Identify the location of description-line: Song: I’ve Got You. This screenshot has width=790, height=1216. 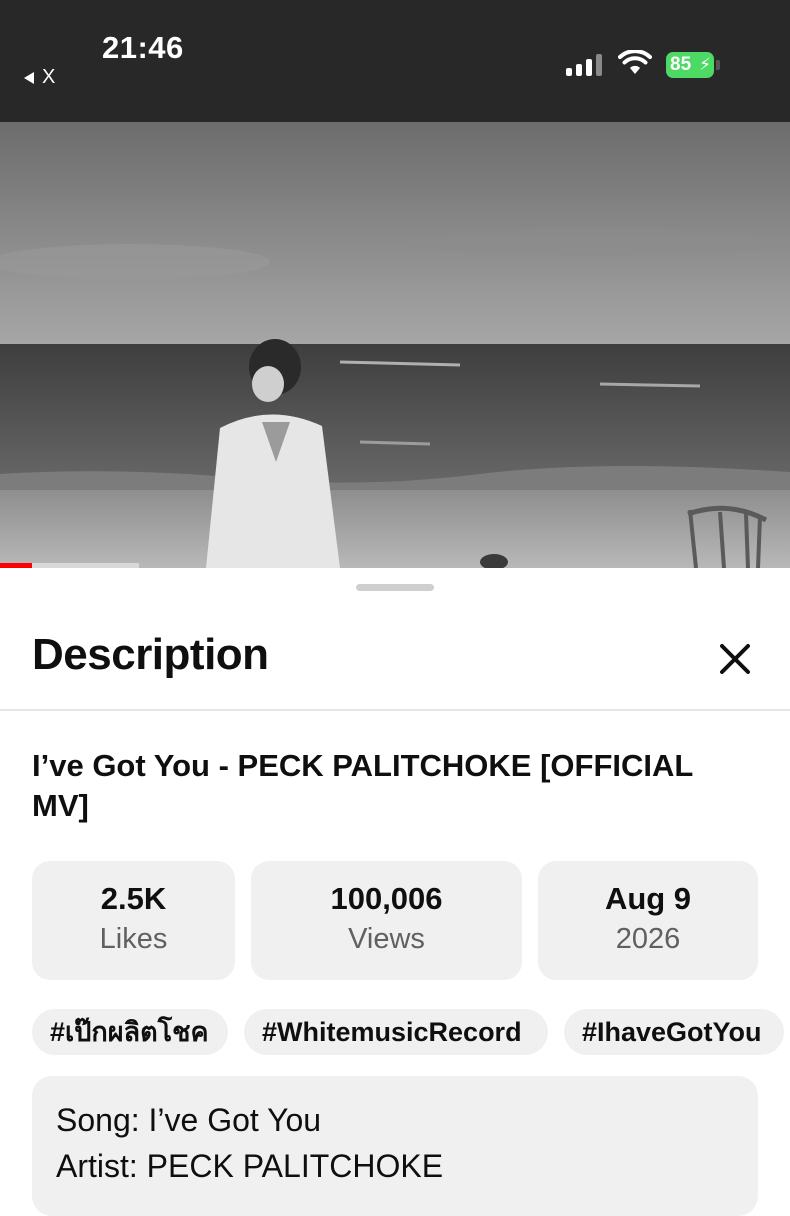
(189, 1120).